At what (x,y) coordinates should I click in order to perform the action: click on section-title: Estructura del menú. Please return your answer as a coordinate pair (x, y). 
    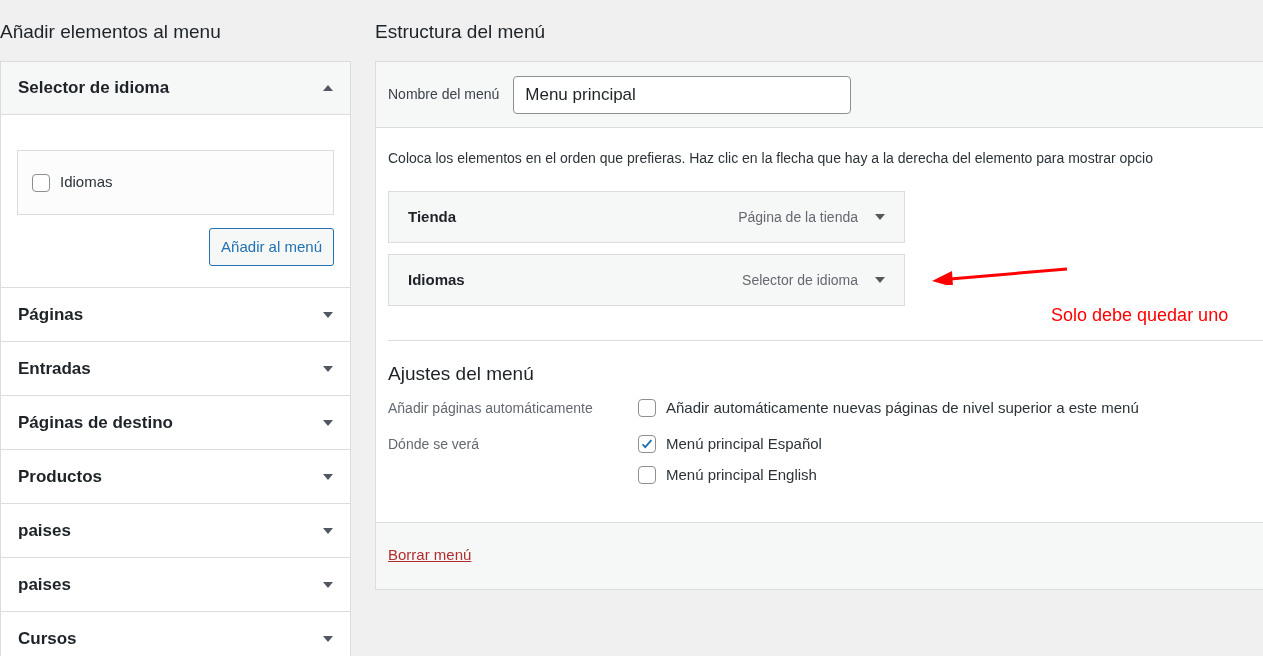
    Looking at the image, I should click on (461, 32).